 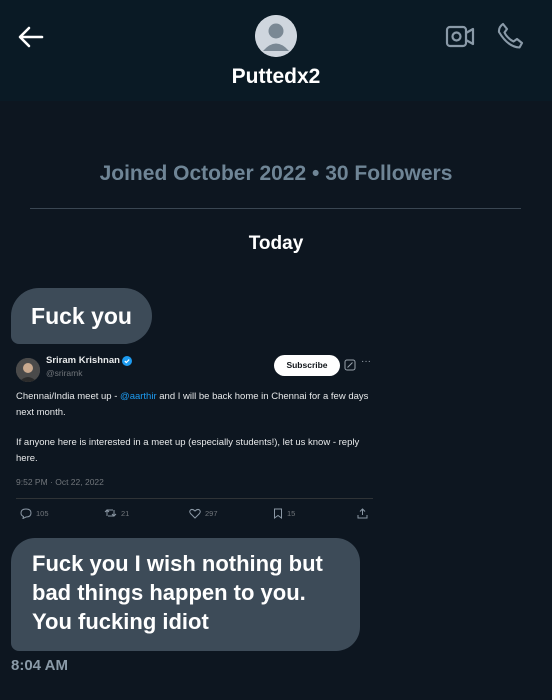 What do you see at coordinates (39, 665) in the screenshot?
I see `message-timestamp: 8:04 AM` at bounding box center [39, 665].